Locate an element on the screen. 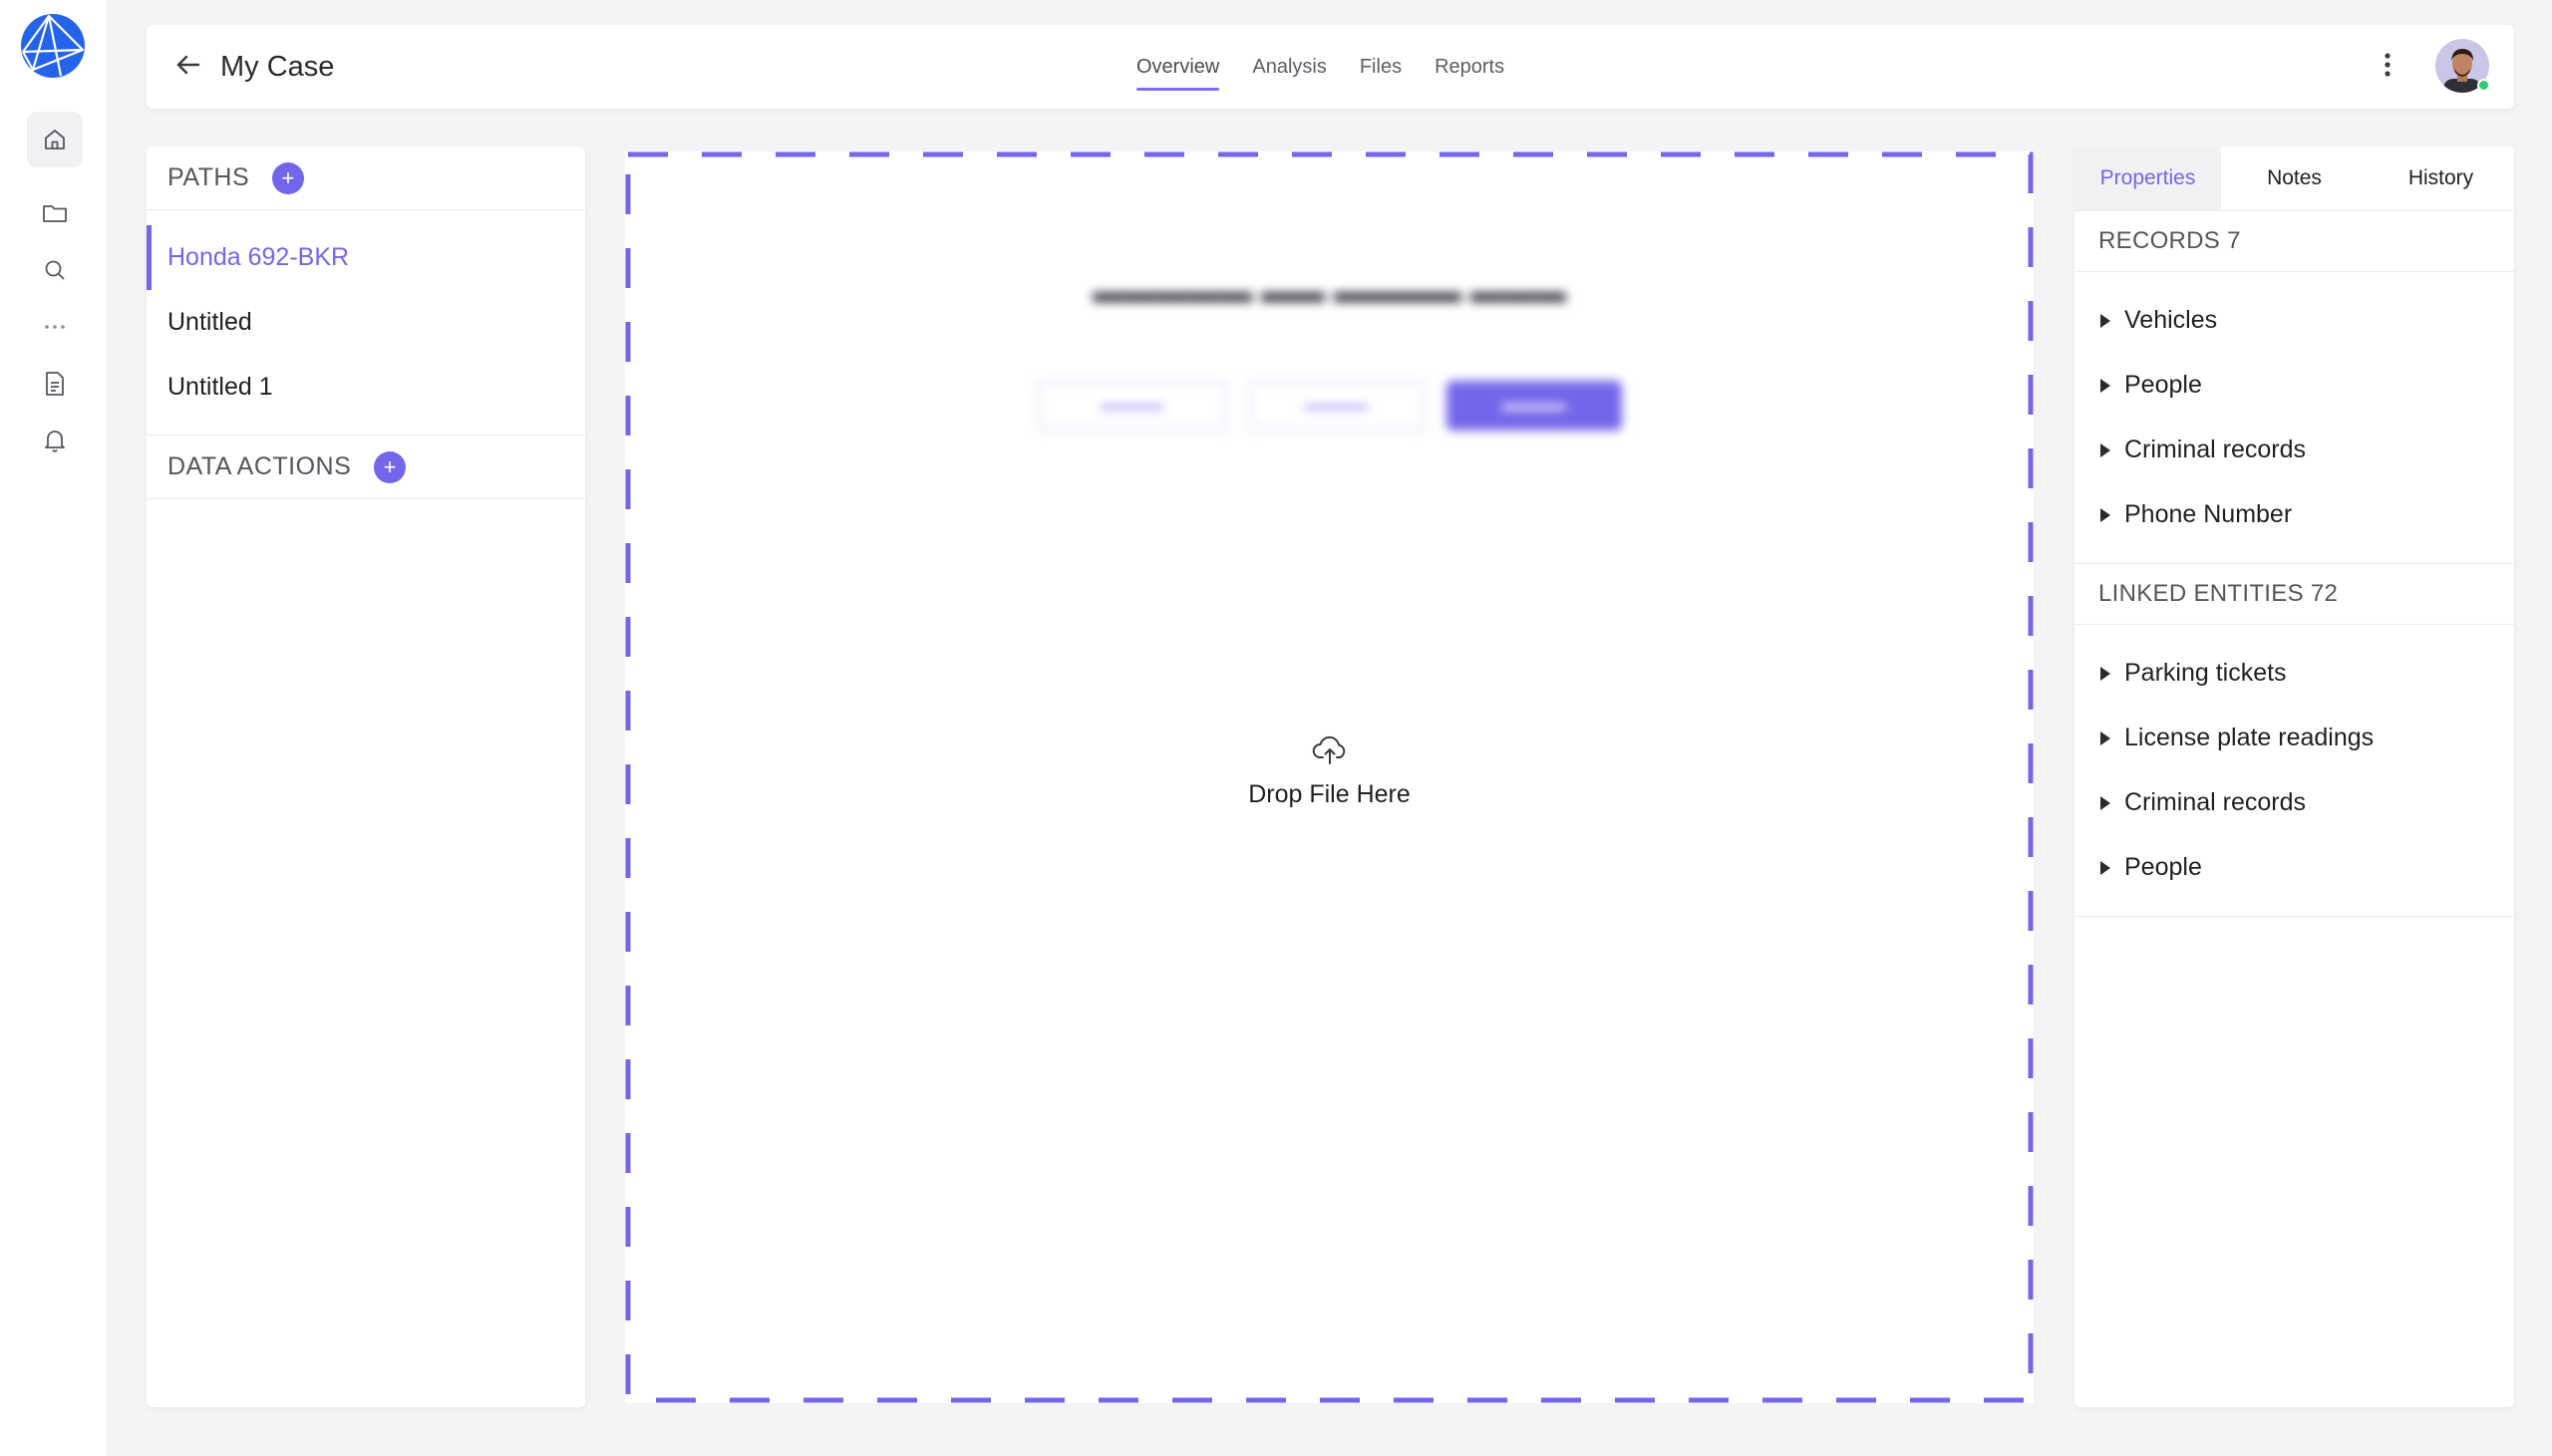  cloud-upload-icon is located at coordinates (1330, 753).